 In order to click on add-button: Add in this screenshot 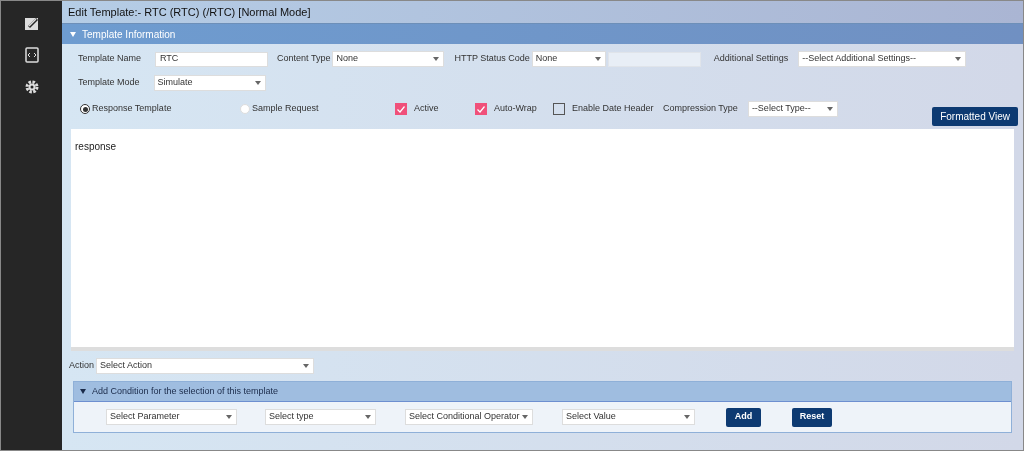, I will do `click(743, 417)`.